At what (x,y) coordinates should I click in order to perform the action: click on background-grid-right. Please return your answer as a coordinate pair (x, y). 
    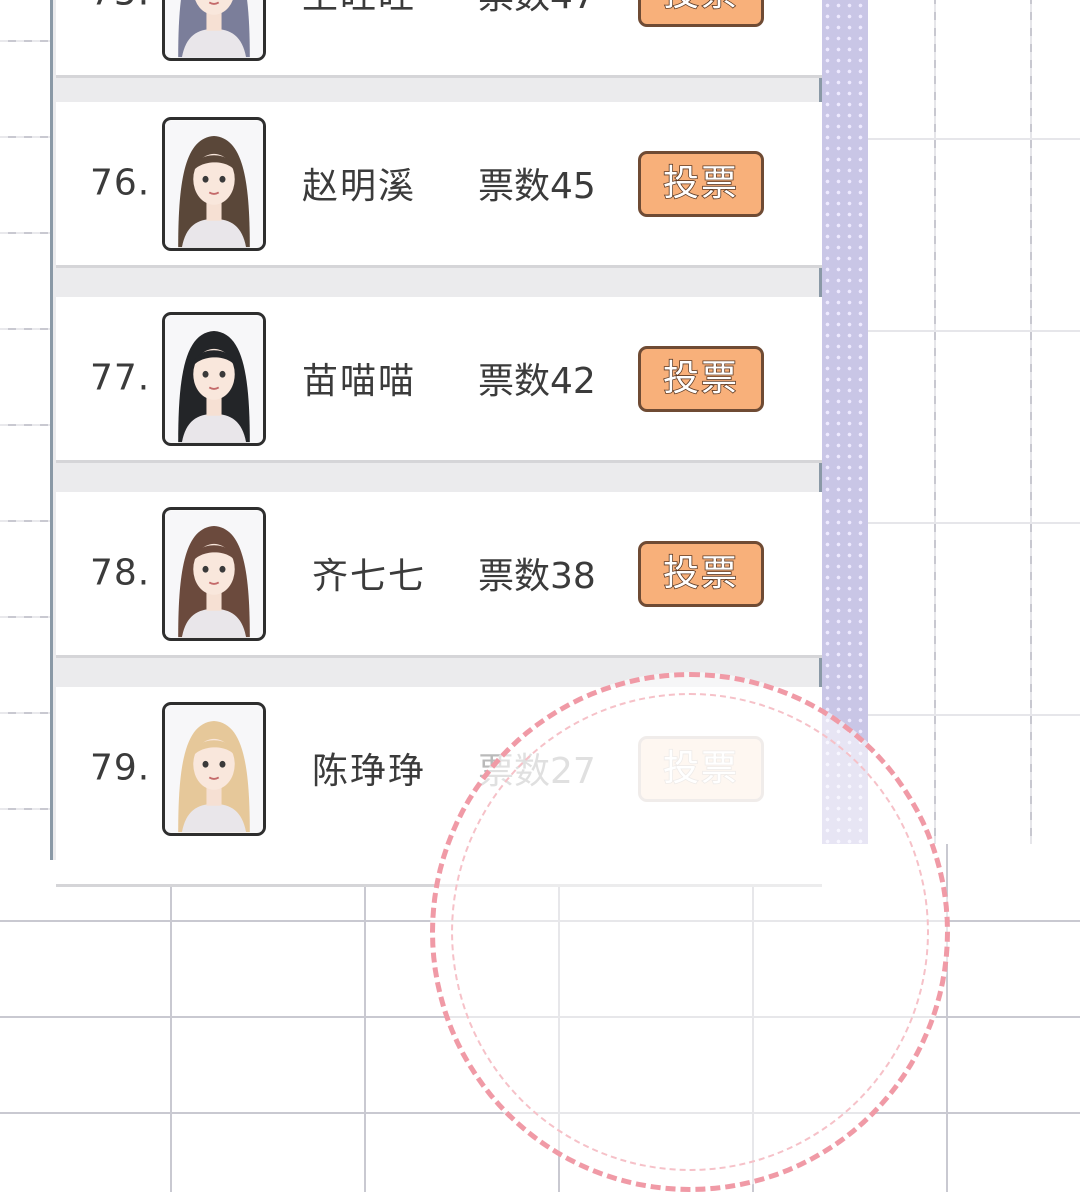
    Looking at the image, I should click on (974, 422).